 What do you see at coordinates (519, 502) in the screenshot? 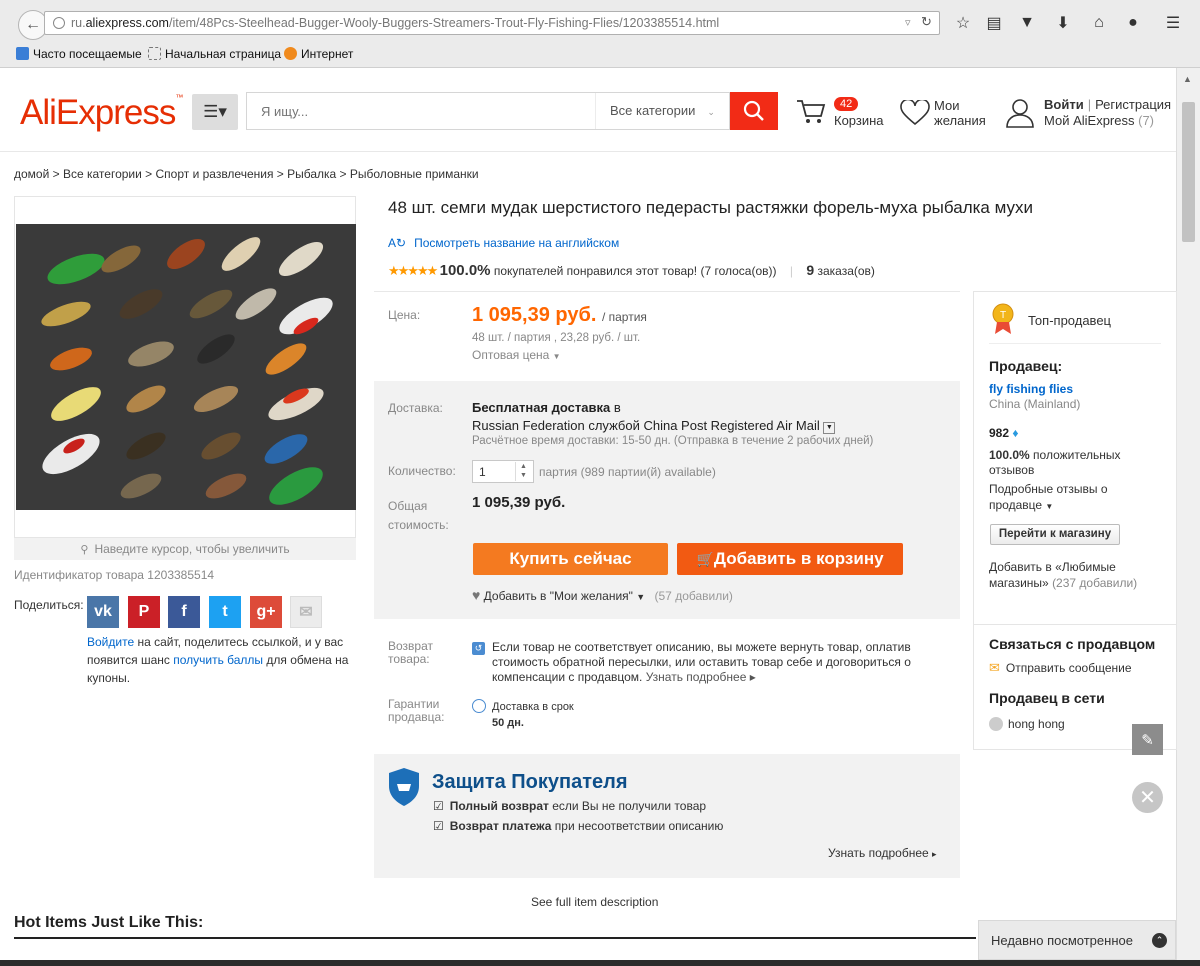
I see `total-value: 1 095,39 руб.` at bounding box center [519, 502].